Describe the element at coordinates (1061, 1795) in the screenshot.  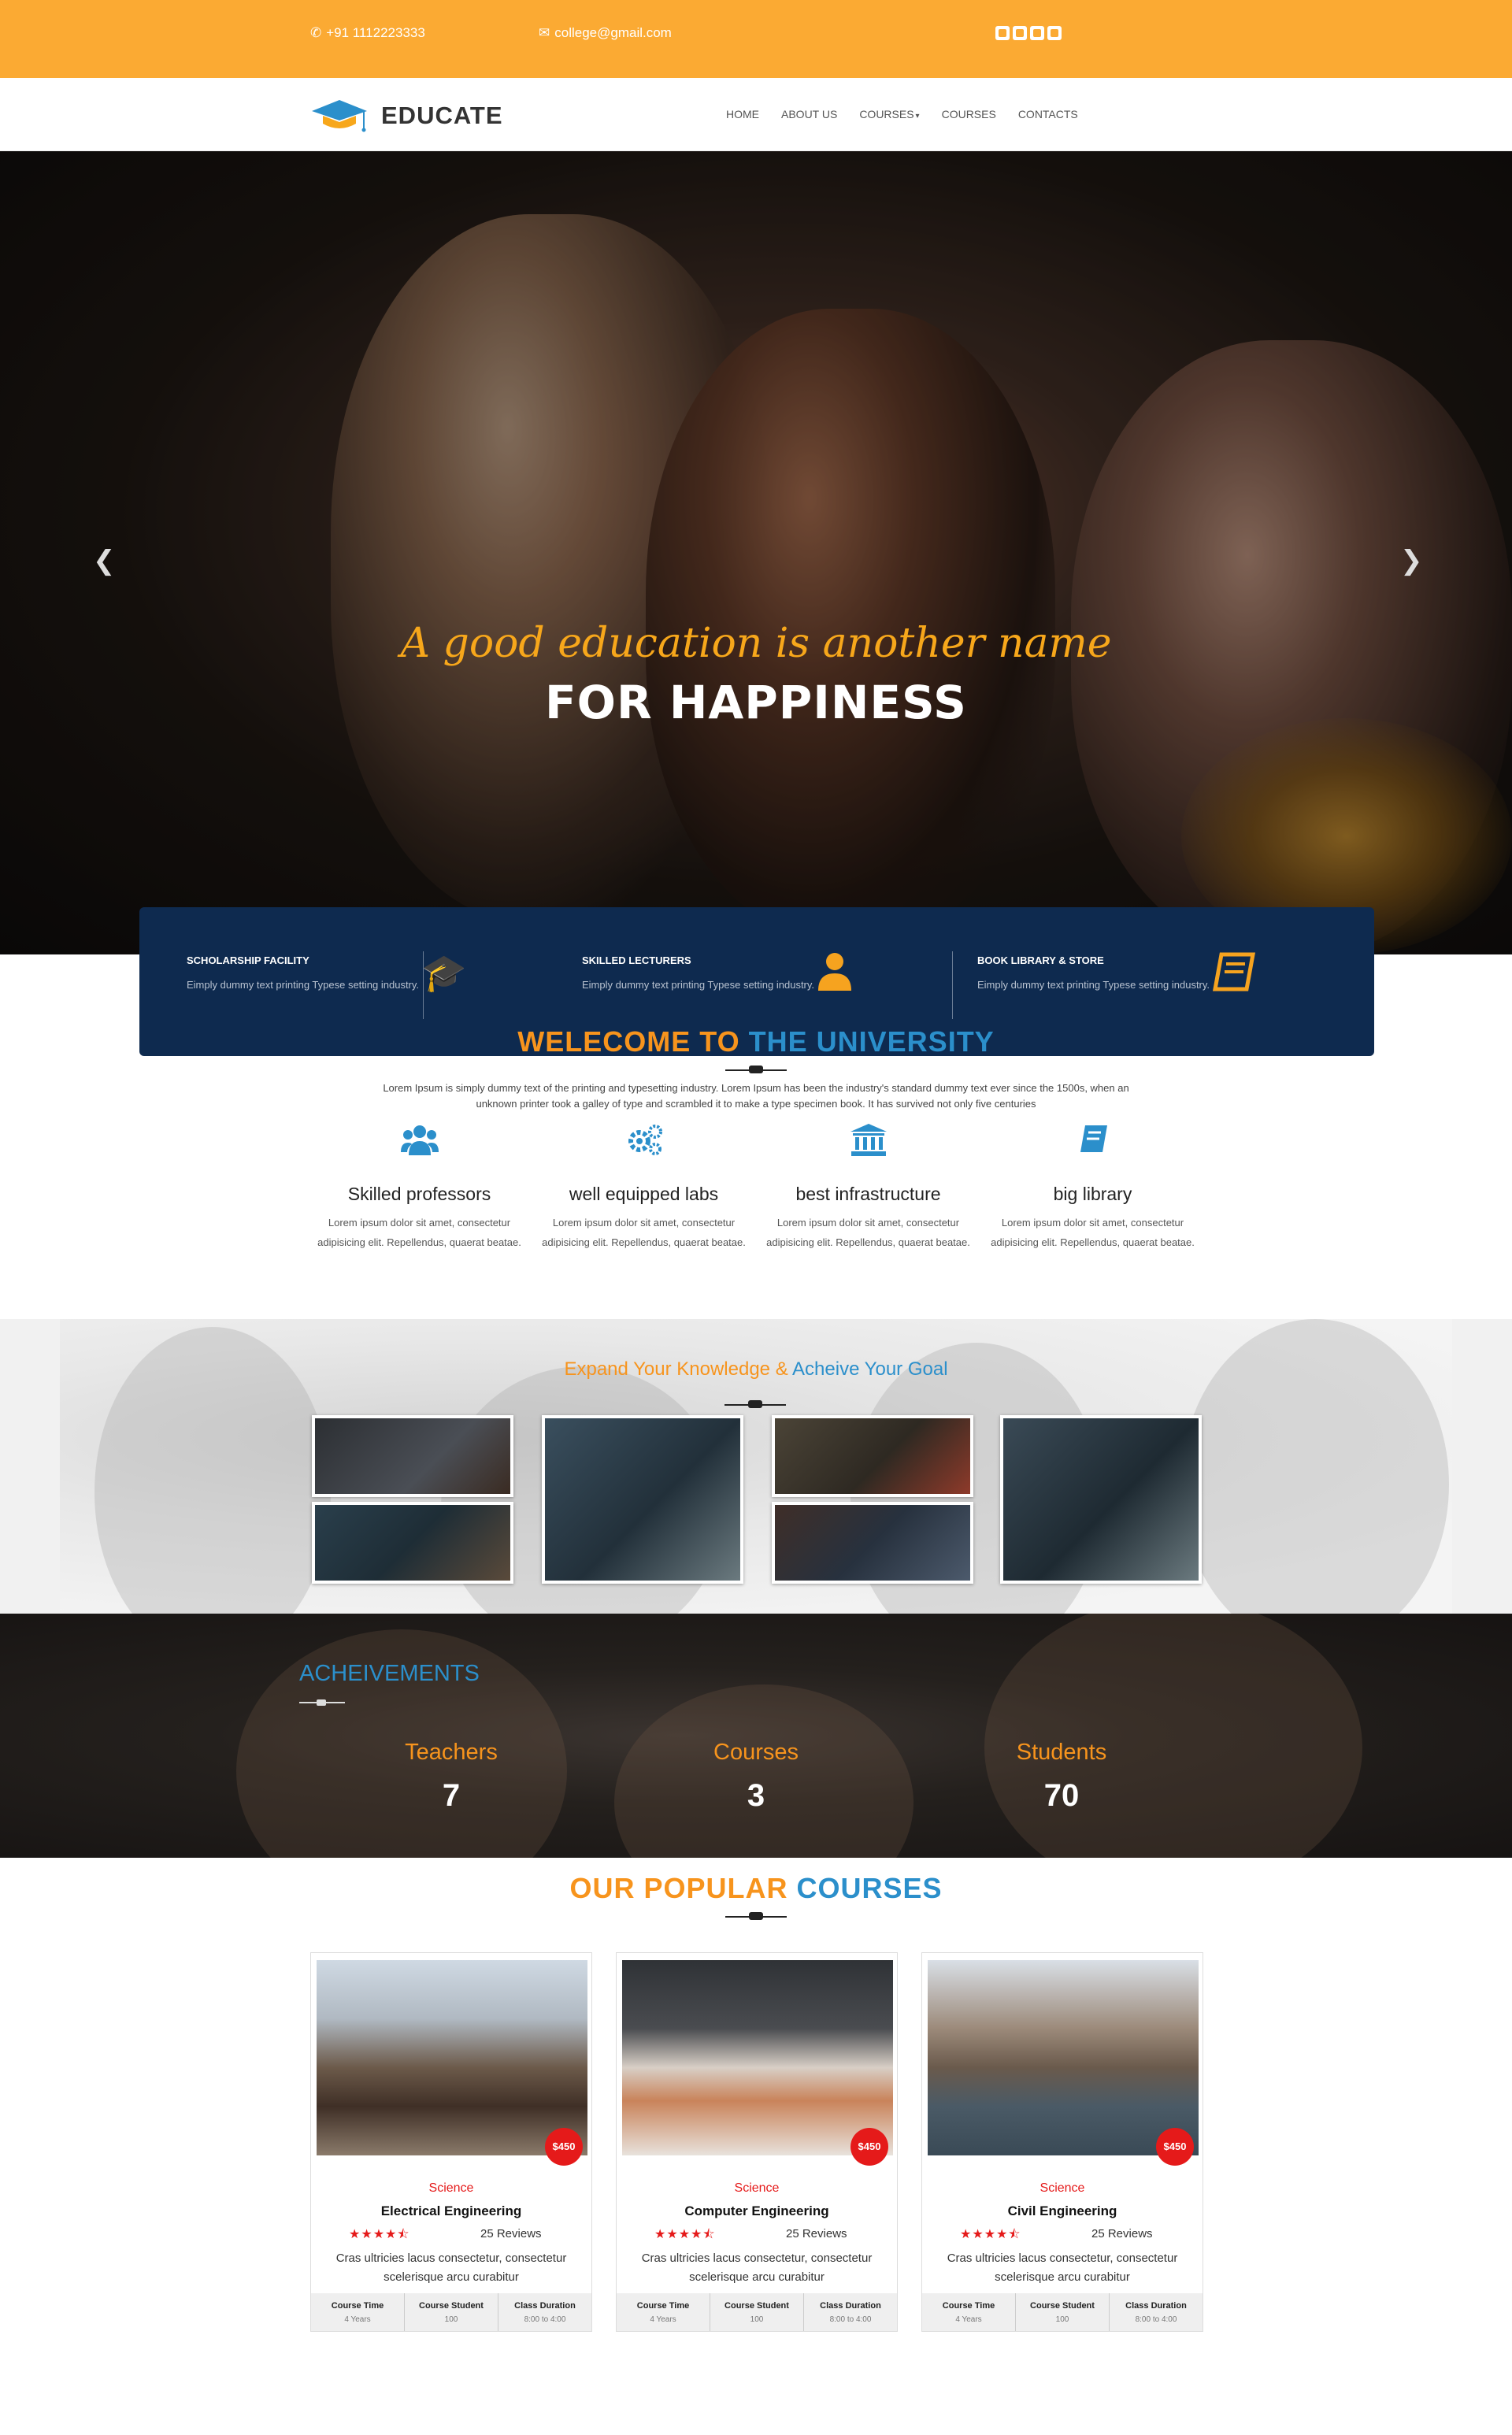
I see `stat-value: 70` at that location.